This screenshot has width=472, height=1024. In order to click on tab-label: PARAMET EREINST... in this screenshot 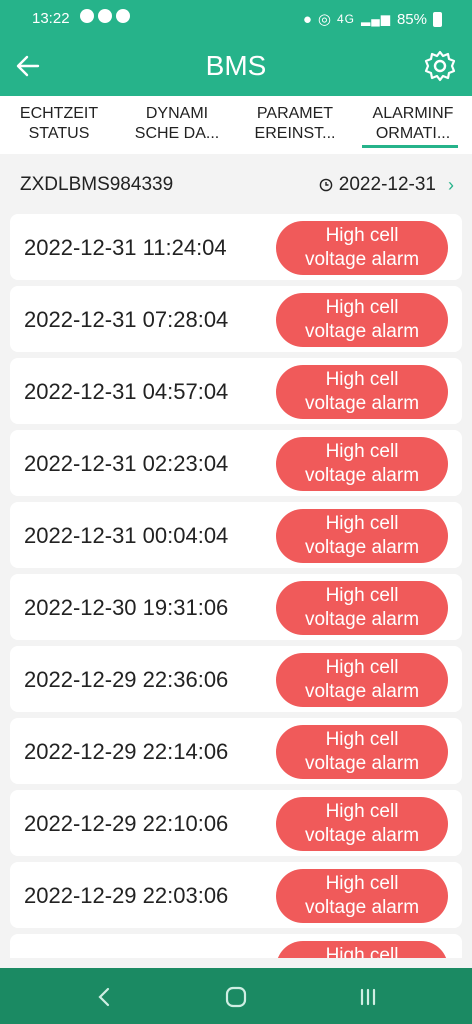, I will do `click(295, 123)`.